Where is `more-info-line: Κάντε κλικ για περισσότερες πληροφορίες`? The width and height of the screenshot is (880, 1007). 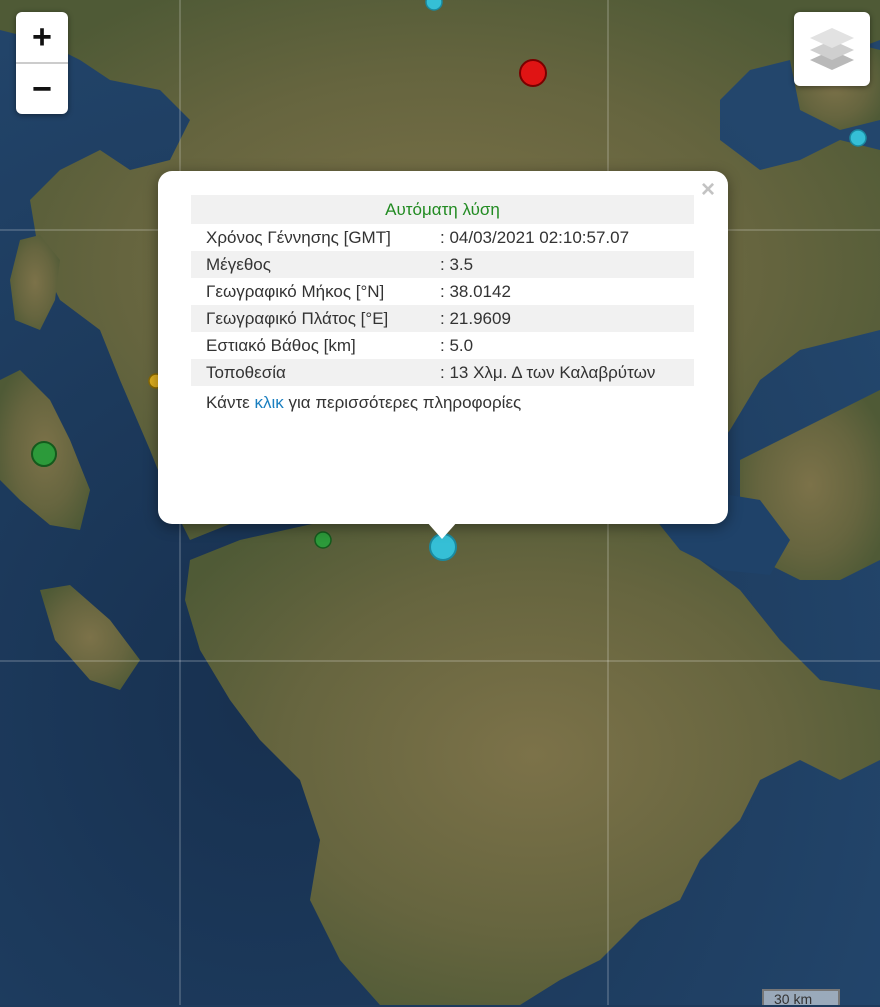
more-info-line: Κάντε κλικ για περισσότερες πληροφορίες is located at coordinates (442, 403).